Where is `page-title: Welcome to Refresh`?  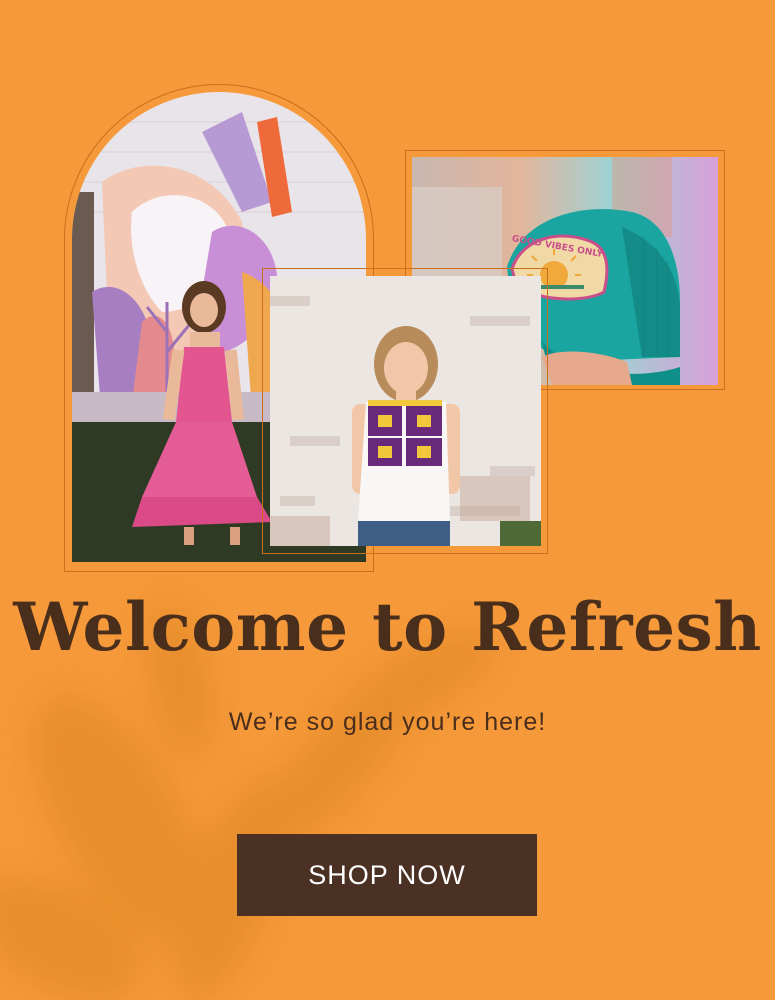
page-title: Welcome to Refresh is located at coordinates (387, 627).